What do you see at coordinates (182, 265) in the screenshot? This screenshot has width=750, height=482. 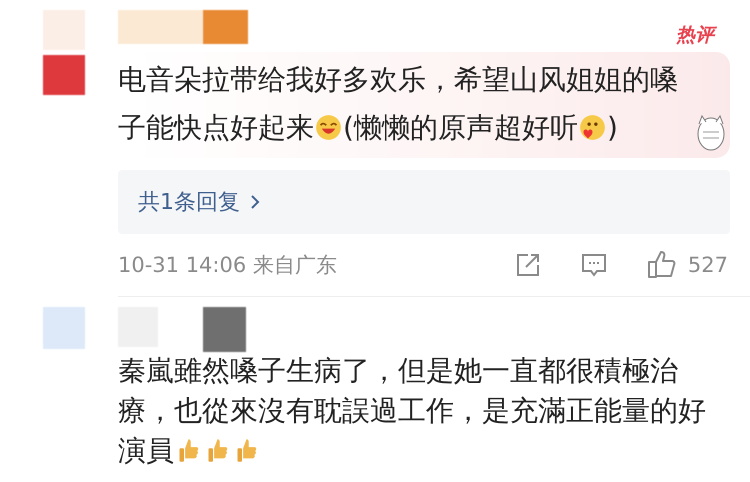 I see `comment-time: 10-31 14:06` at bounding box center [182, 265].